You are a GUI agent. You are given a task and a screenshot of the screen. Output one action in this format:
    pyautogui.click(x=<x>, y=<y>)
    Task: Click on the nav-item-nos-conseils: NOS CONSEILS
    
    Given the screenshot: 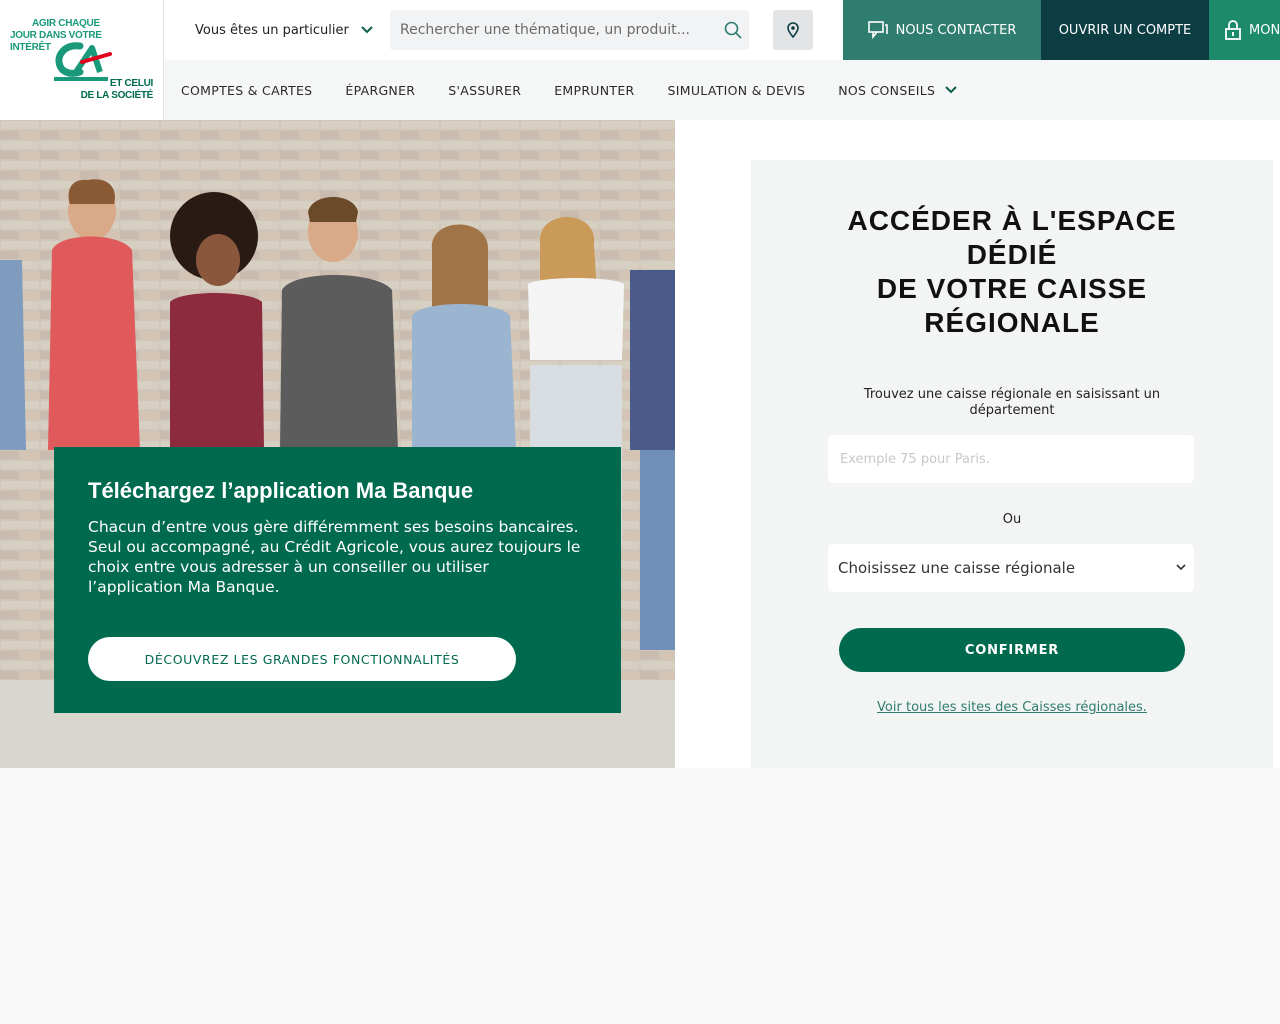 What is the action you would take?
    pyautogui.click(x=897, y=90)
    